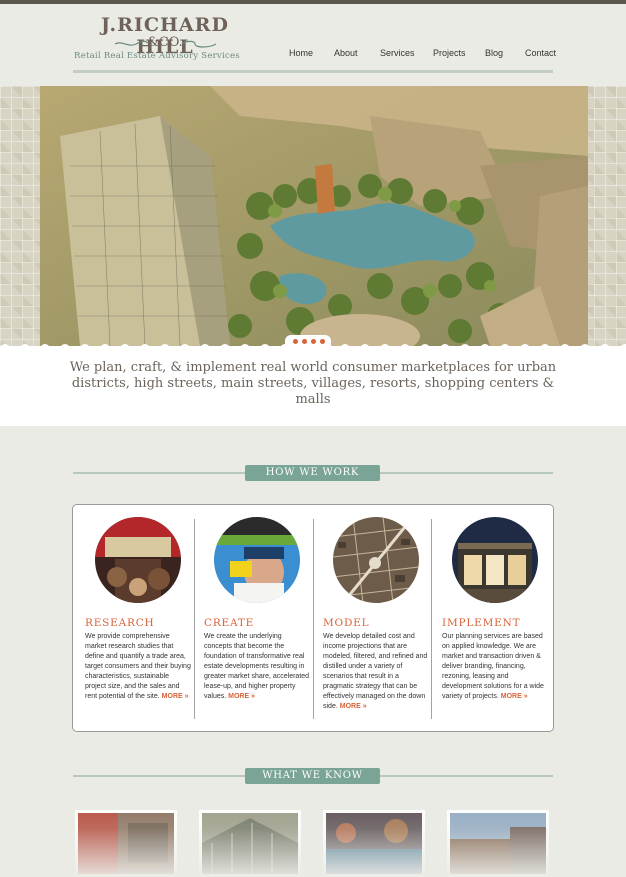  Describe the element at coordinates (157, 56) in the screenshot. I see `logo-tagline: Retail Real Estate Advisory Services` at that location.